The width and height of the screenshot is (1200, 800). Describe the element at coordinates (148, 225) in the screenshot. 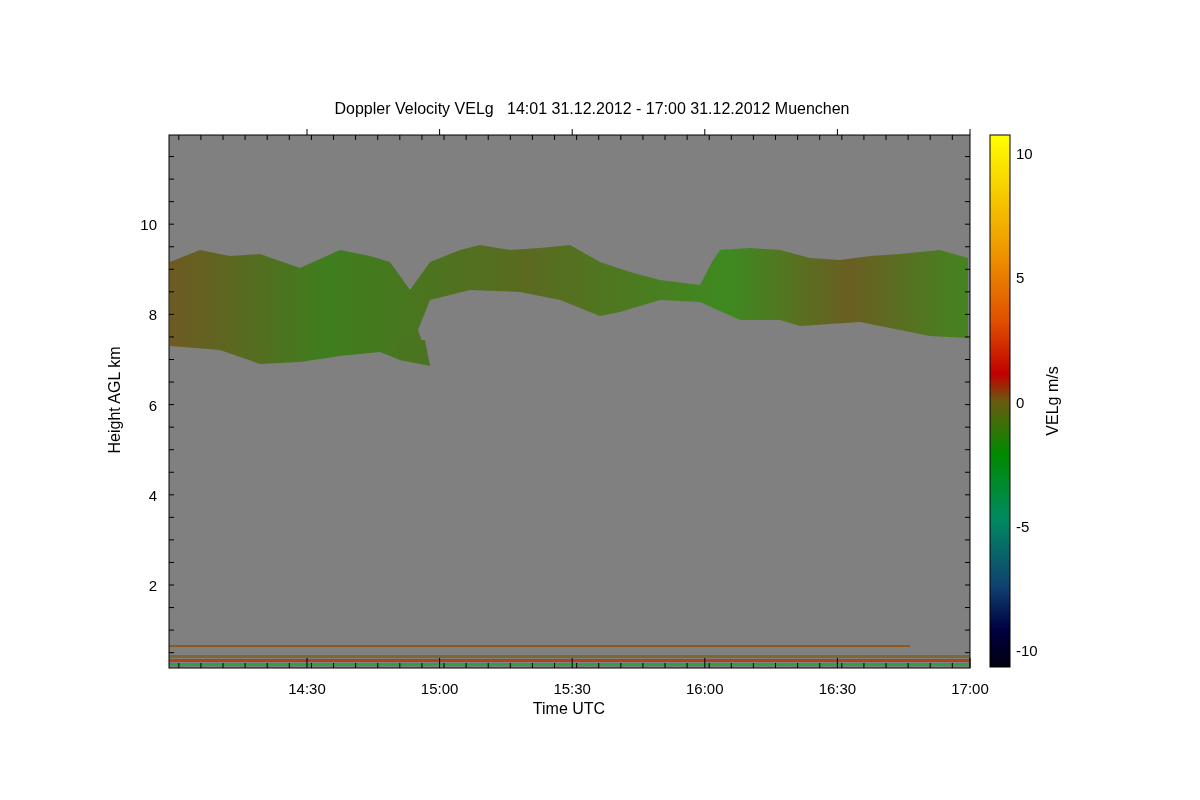

I see `y-tick-label: 10` at that location.